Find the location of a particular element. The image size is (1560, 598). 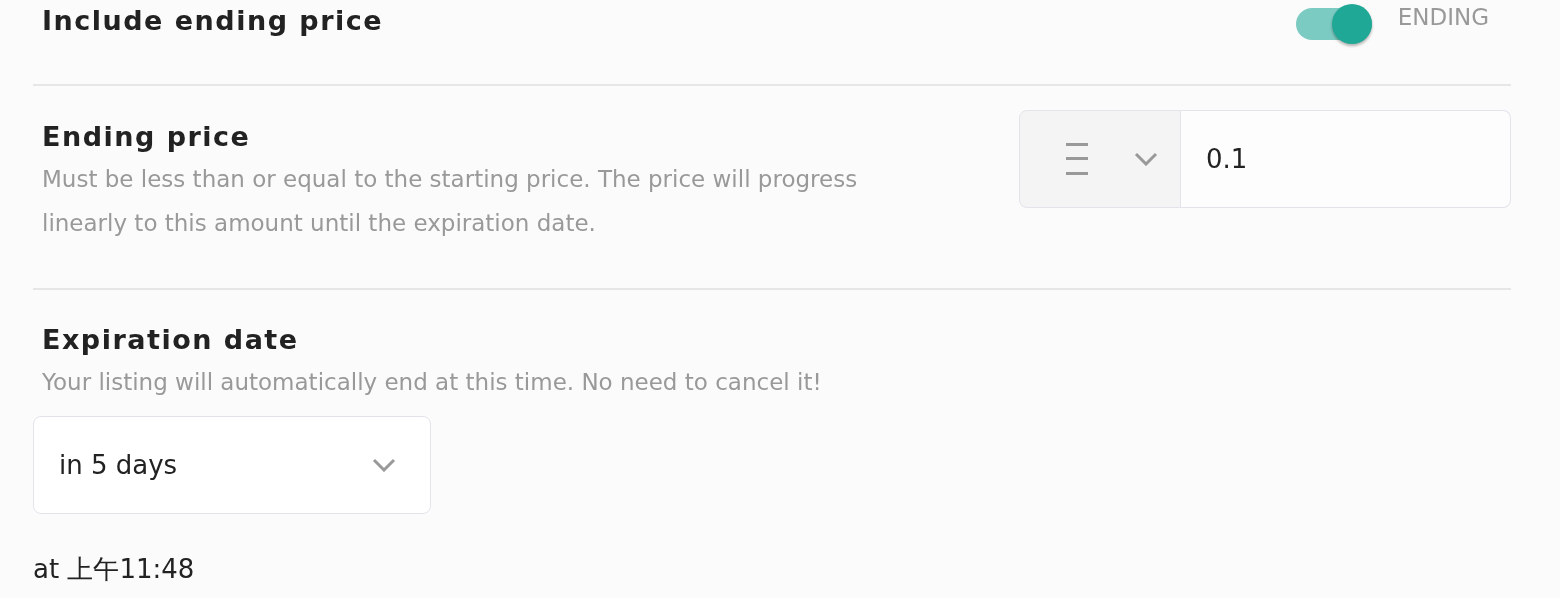

price-input: 0.1 is located at coordinates (1346, 159).